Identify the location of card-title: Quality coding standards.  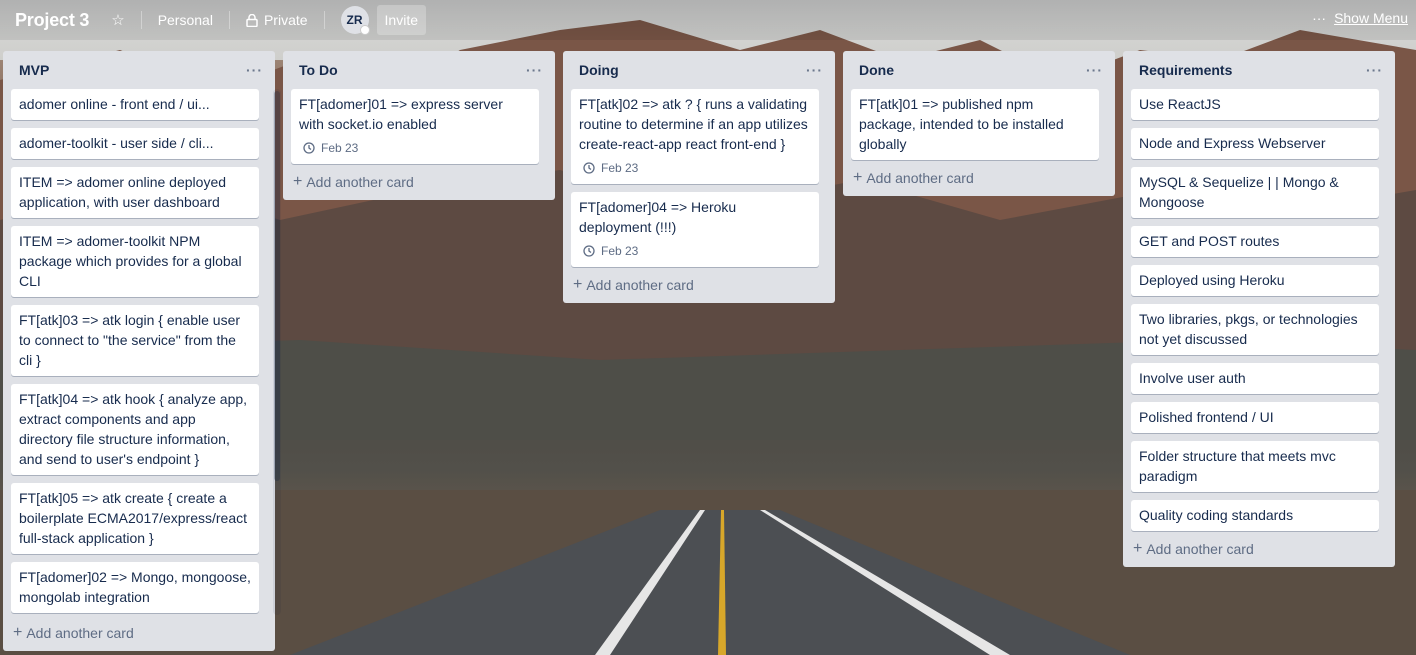
(1216, 515).